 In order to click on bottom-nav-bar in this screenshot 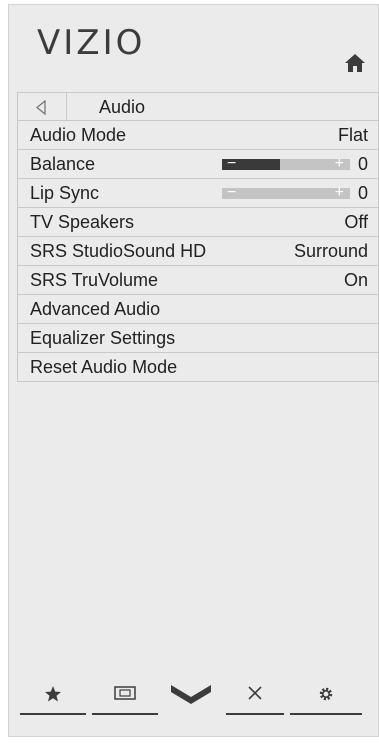, I will do `click(196, 700)`.